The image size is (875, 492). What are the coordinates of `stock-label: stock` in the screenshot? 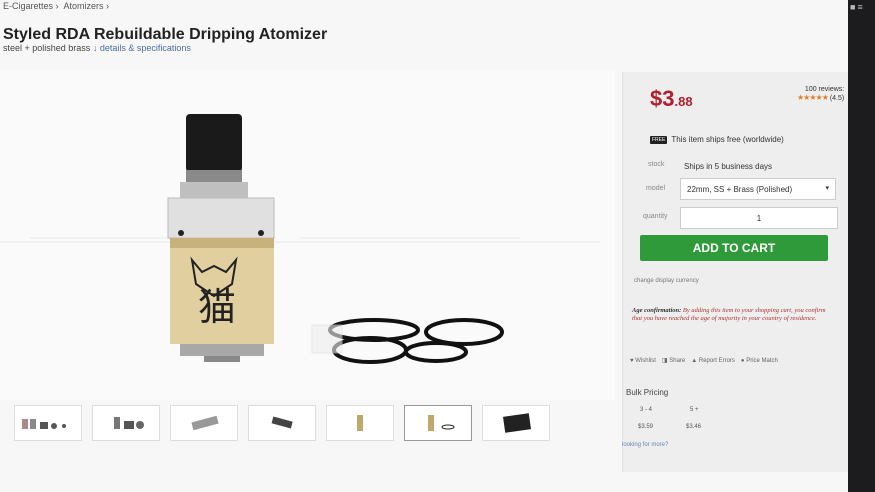 It's located at (656, 164).